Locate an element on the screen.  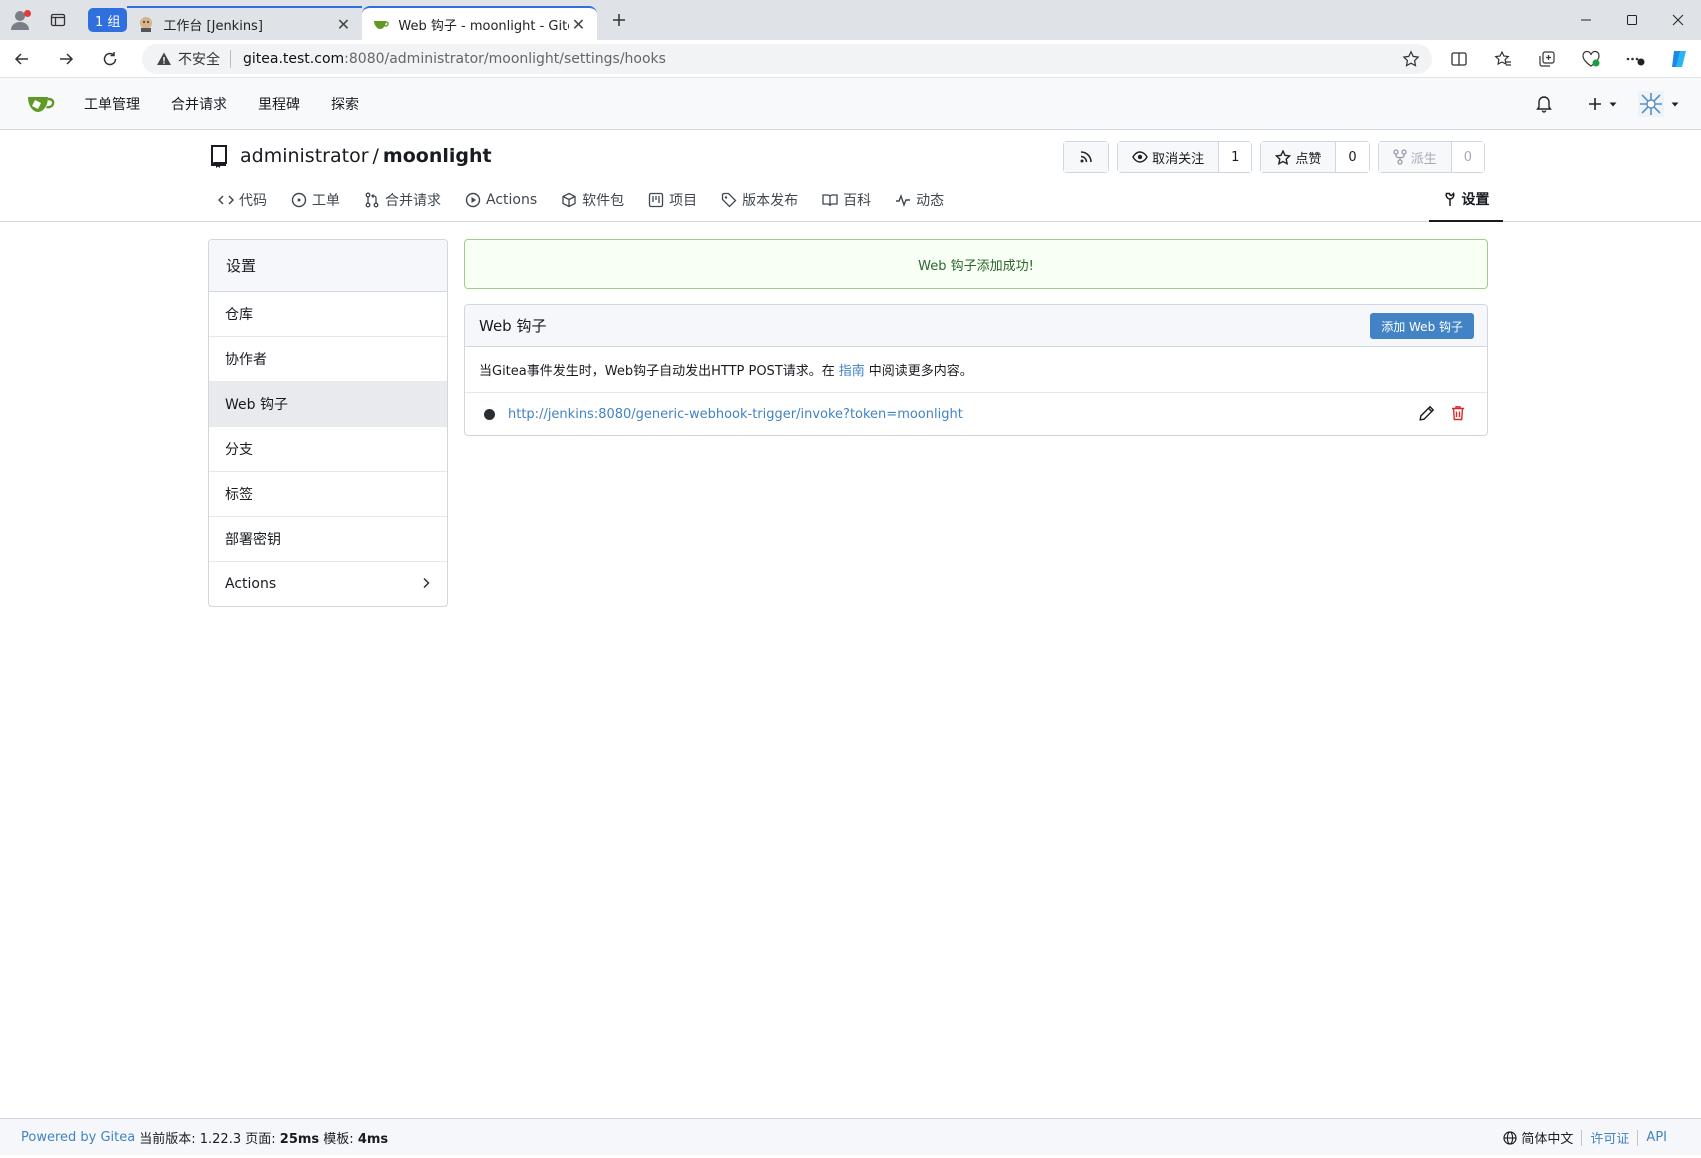
globe-icon is located at coordinates (1510, 1137).